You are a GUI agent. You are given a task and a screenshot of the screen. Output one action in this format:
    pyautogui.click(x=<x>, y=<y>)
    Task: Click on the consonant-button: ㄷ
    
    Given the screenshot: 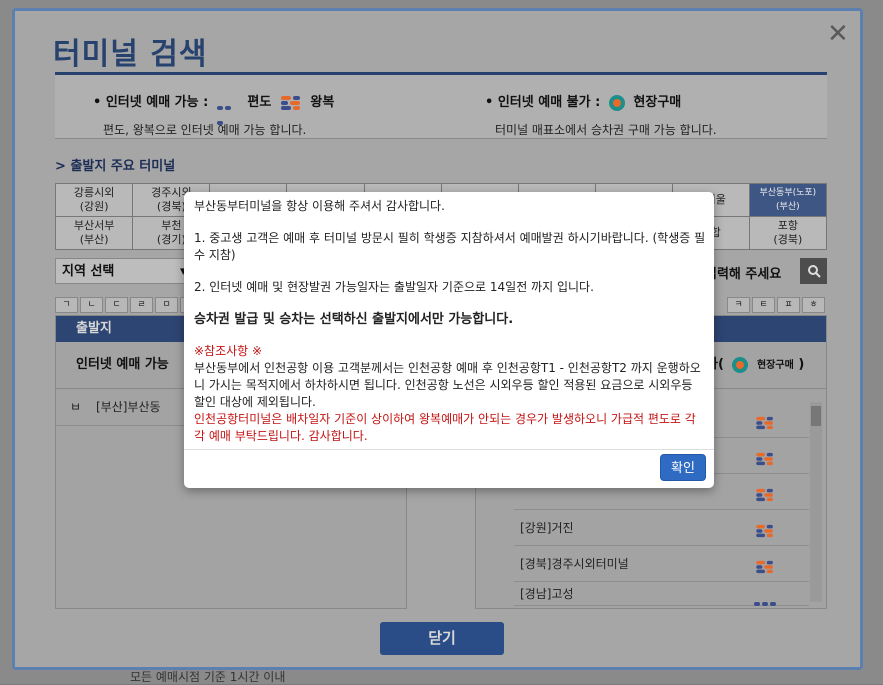 What is the action you would take?
    pyautogui.click(x=116, y=305)
    